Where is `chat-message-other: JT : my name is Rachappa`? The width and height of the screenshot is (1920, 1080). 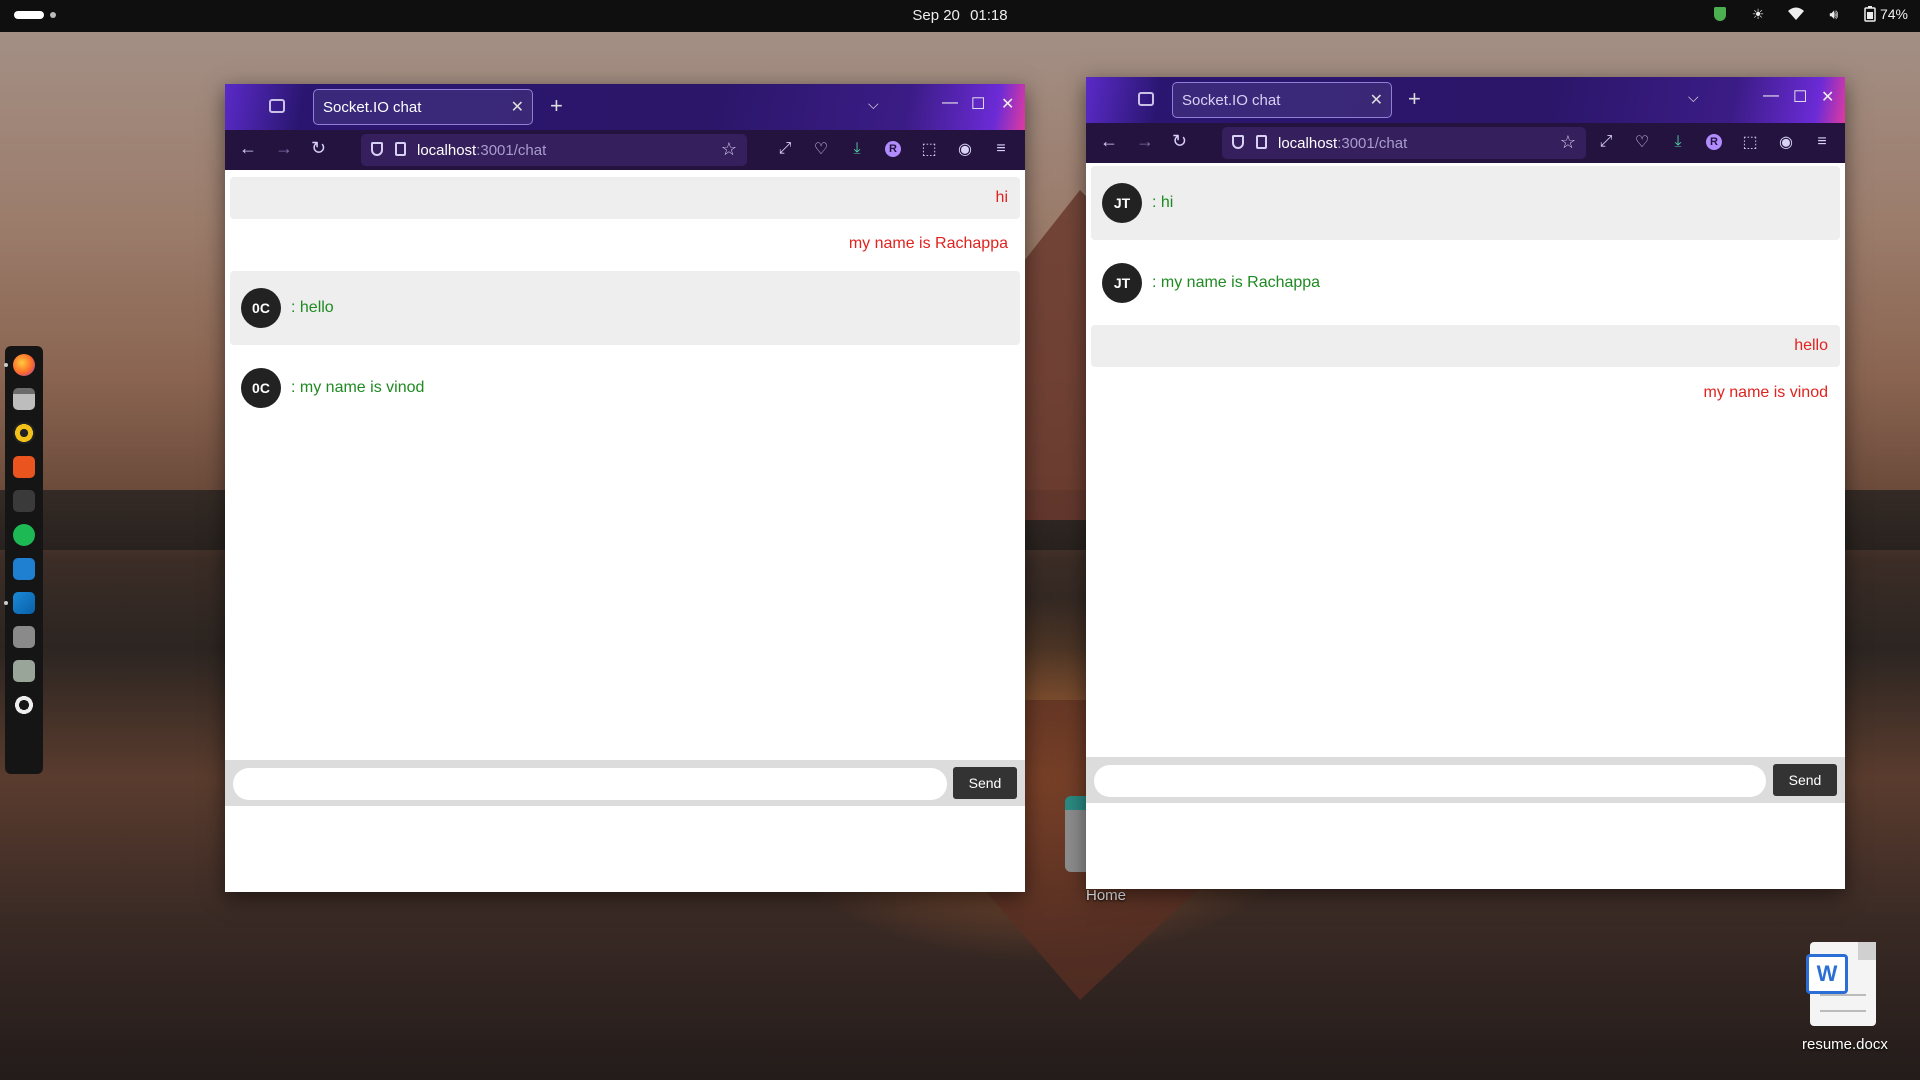
chat-message-other: JT : my name is Rachappa is located at coordinates (1465, 283).